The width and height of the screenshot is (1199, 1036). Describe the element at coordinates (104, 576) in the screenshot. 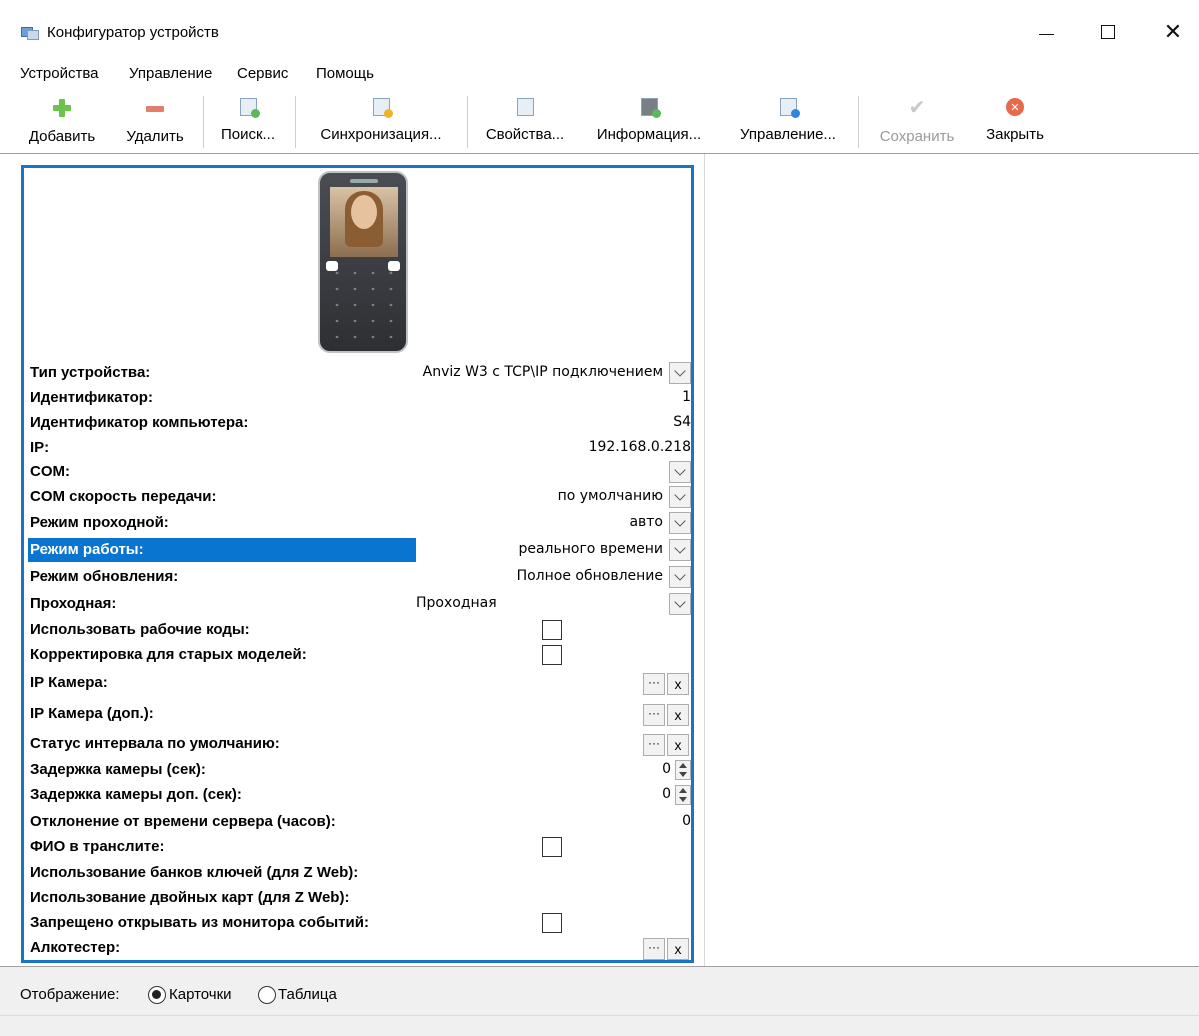

I see `update-mode-label: Режим обновления:` at that location.